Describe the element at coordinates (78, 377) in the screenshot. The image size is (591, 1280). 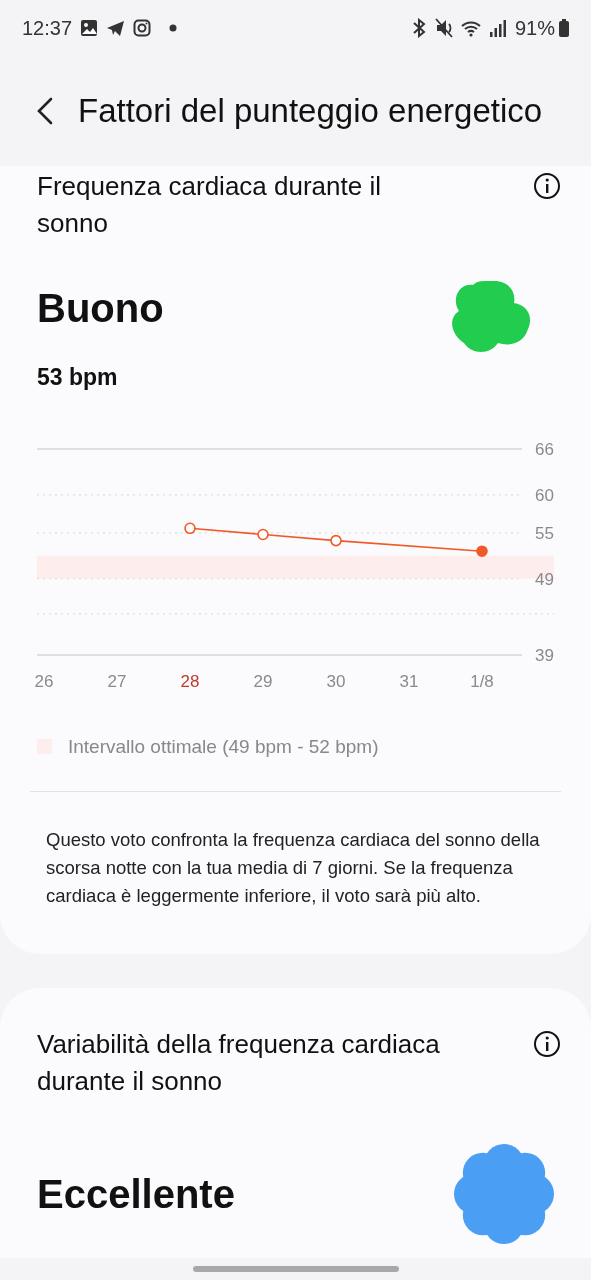
I see `heart-rate-value: 53 bpm` at that location.